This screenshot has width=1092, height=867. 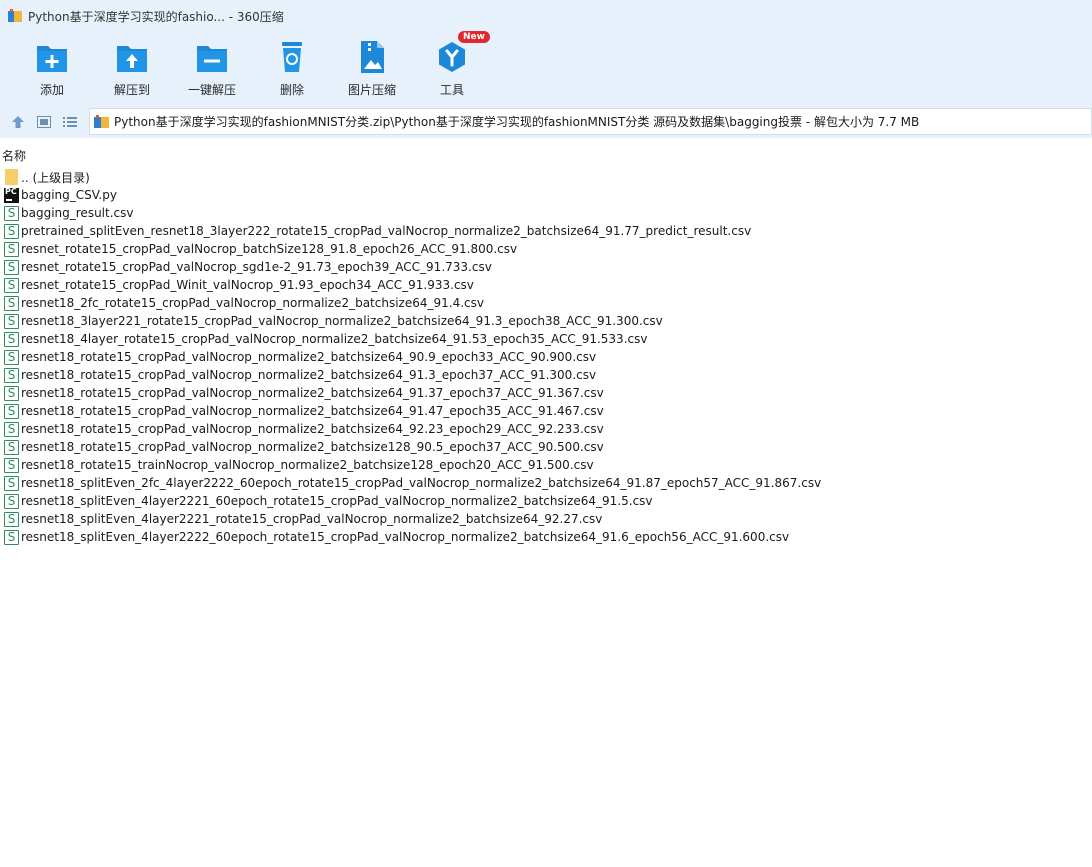 I want to click on extract-to-icon, so click(x=132, y=57).